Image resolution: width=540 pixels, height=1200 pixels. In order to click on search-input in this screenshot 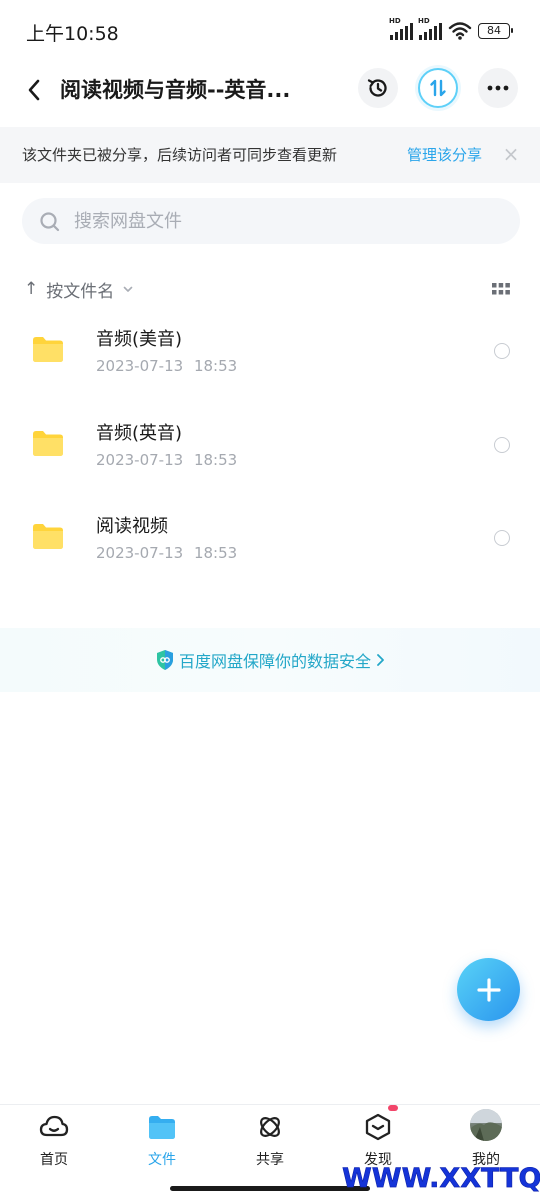, I will do `click(284, 221)`.